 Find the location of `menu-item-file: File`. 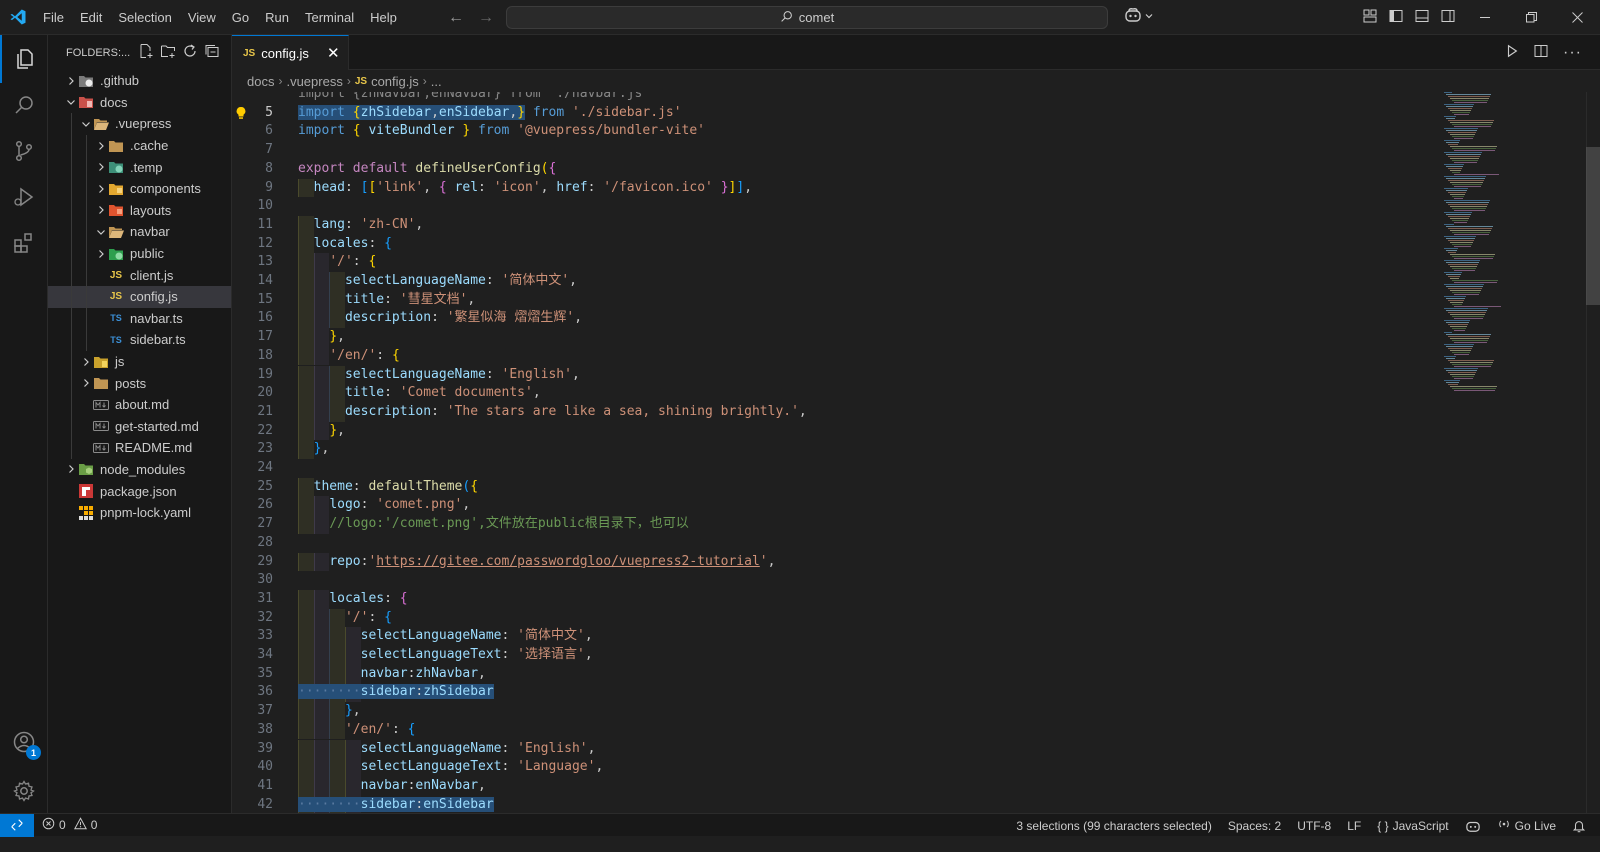

menu-item-file: File is located at coordinates (53, 17).